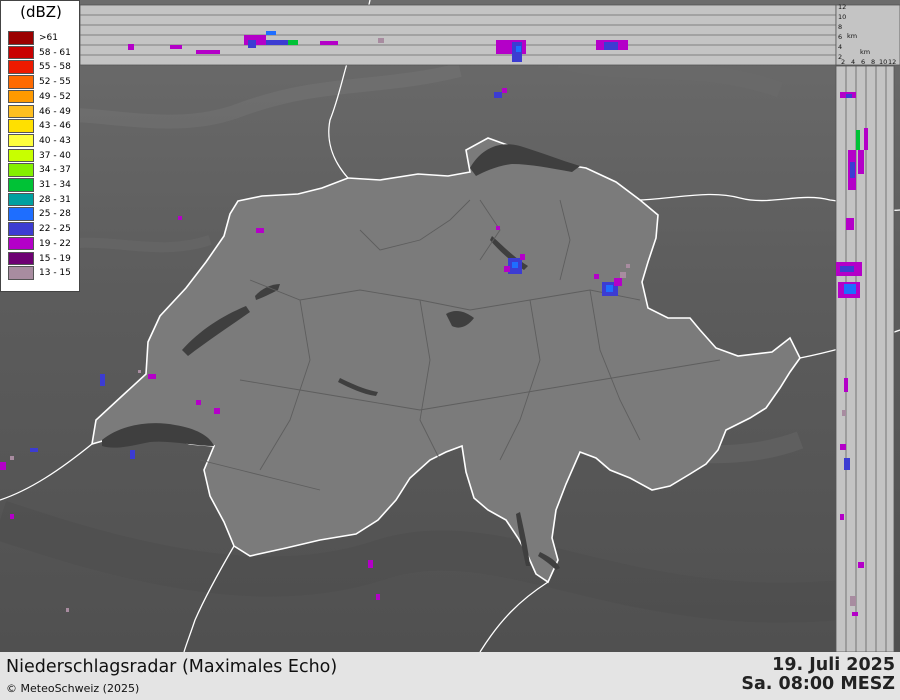 The height and width of the screenshot is (700, 900). I want to click on radar-time: Sa. 08:00 MESZ, so click(818, 684).